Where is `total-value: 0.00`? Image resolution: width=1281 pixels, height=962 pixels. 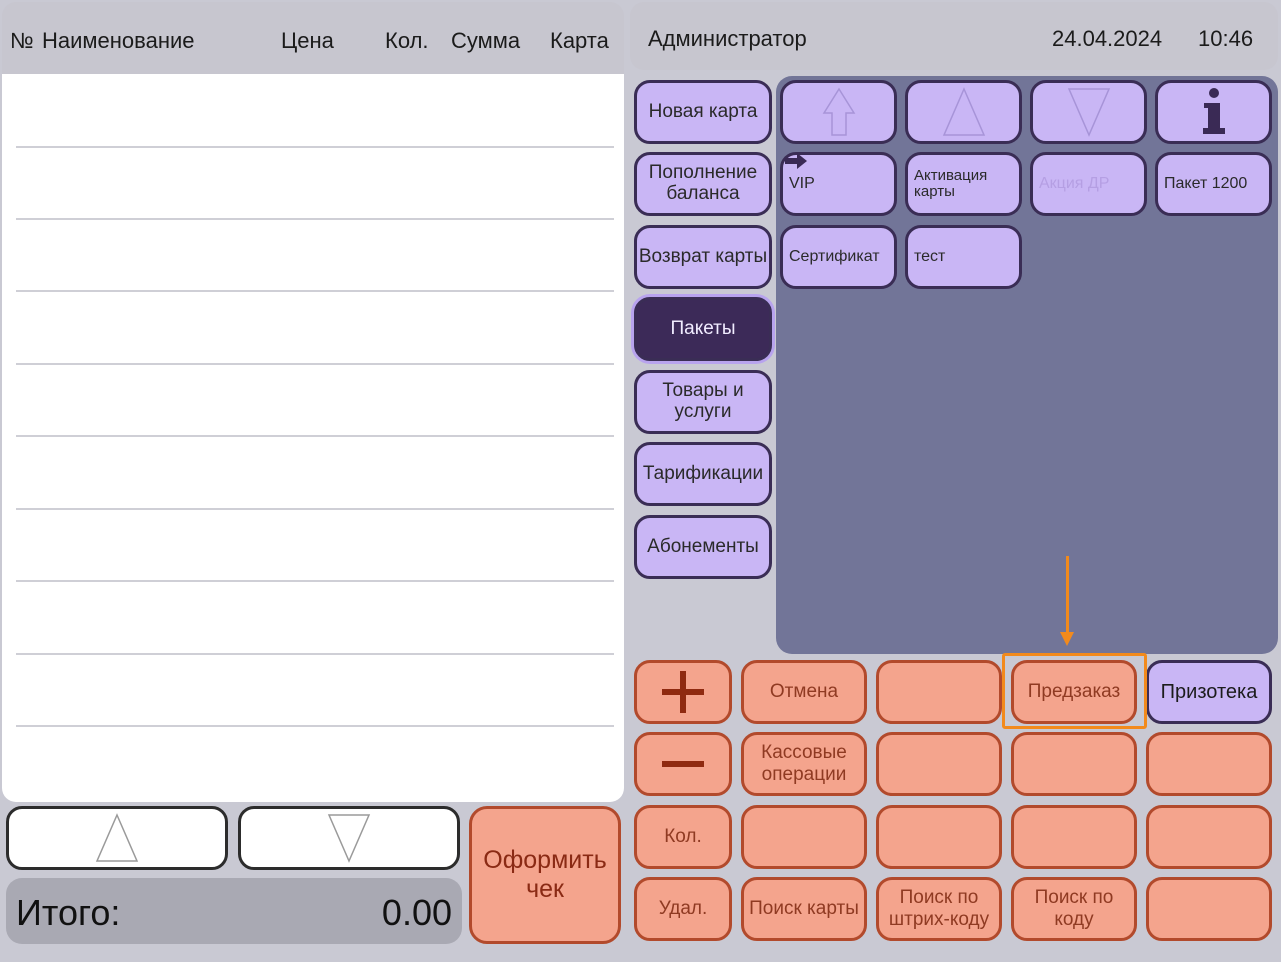
total-value: 0.00 is located at coordinates (416, 912).